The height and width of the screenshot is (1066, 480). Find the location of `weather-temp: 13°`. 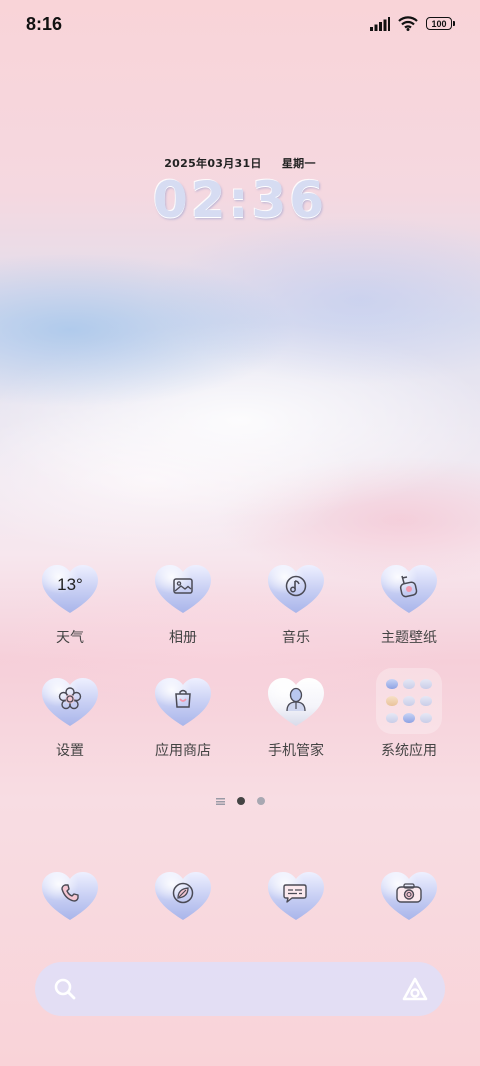

weather-temp: 13° is located at coordinates (70, 584).